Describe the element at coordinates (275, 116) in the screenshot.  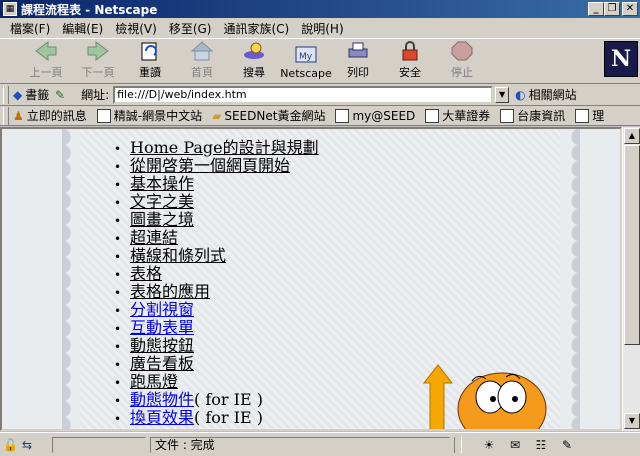
I see `bookmark-label: SEEDNet黃金網站` at that location.